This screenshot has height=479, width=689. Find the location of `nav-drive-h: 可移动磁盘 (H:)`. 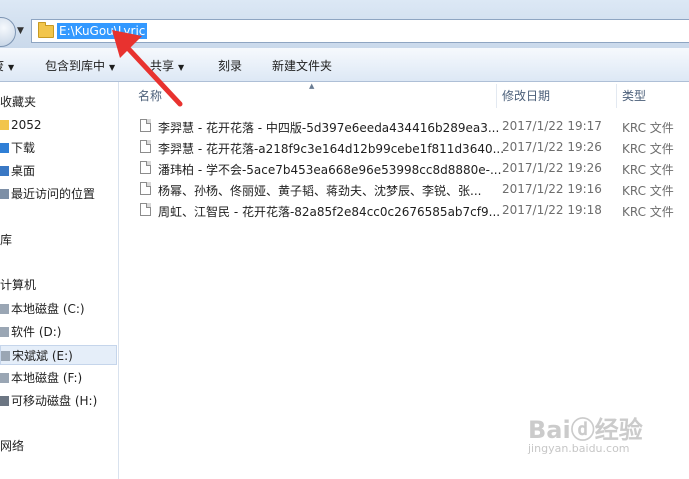

nav-drive-h: 可移动磁盘 (H:) is located at coordinates (48, 401).